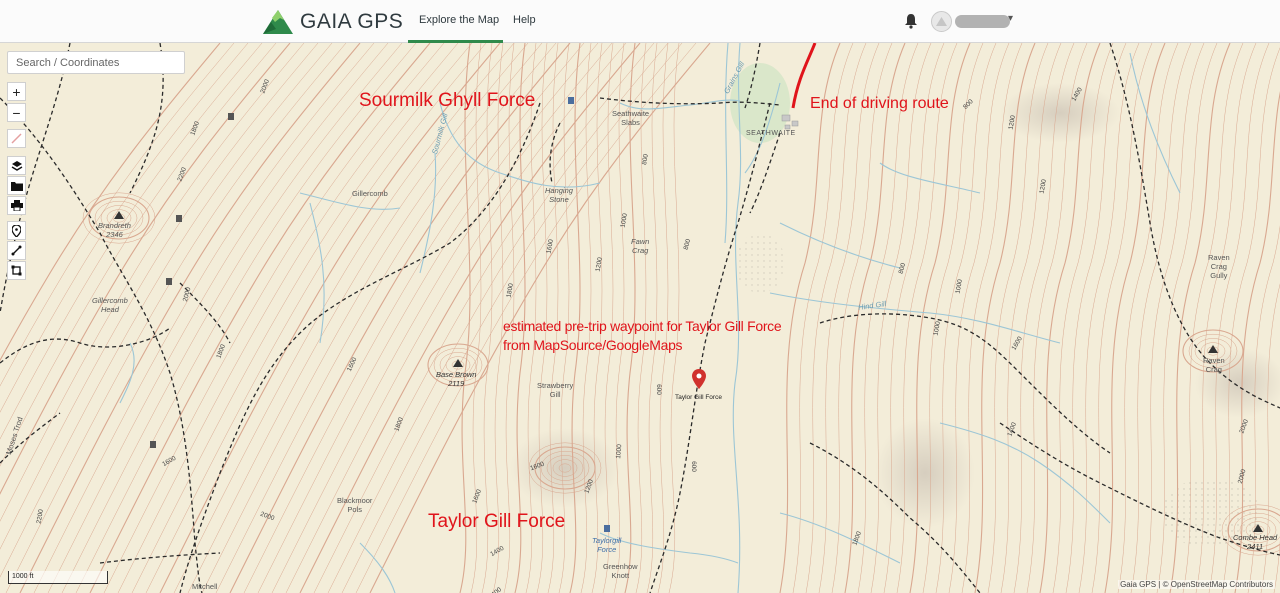 This screenshot has width=1280, height=593. Describe the element at coordinates (459, 20) in the screenshot. I see `nav-explore-the-map: Explore the Map` at that location.